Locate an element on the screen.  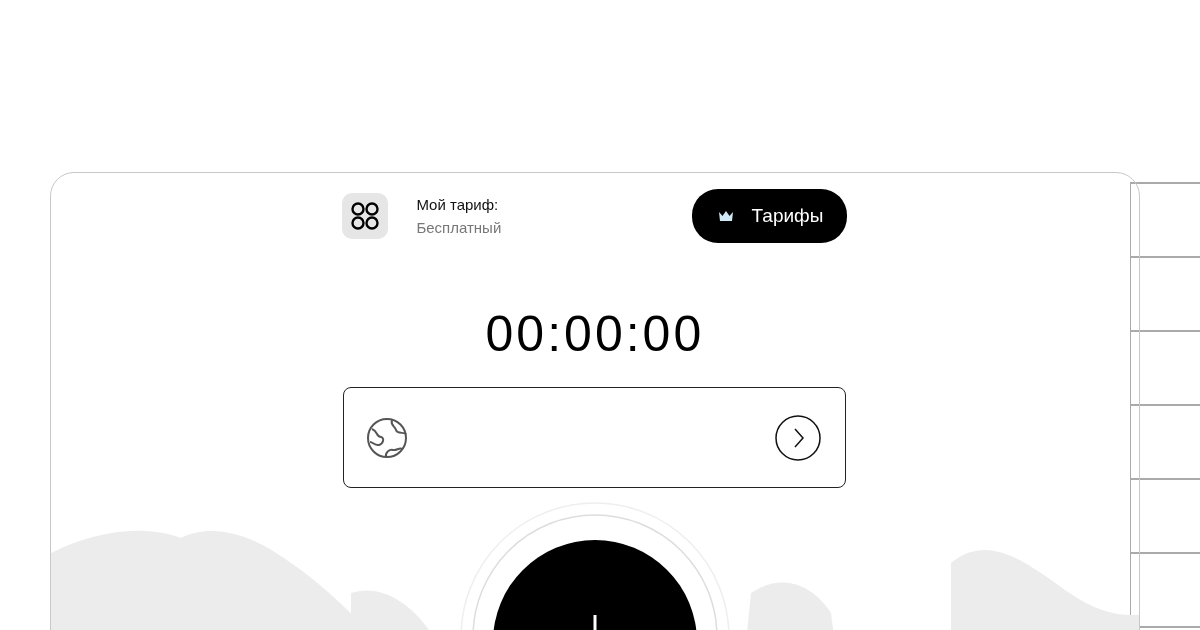
chevron-right-icon is located at coordinates (798, 437).